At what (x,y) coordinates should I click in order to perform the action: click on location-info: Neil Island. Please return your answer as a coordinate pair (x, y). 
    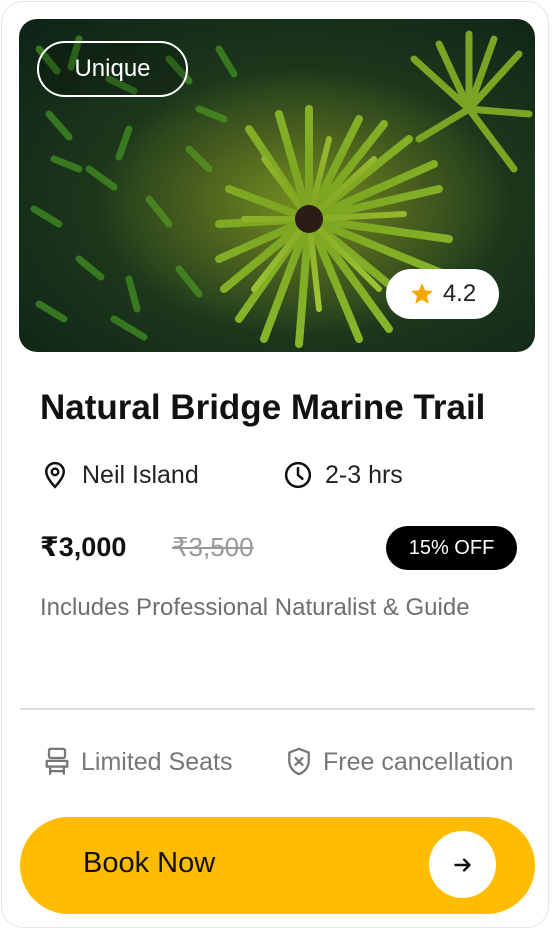
    Looking at the image, I should click on (119, 475).